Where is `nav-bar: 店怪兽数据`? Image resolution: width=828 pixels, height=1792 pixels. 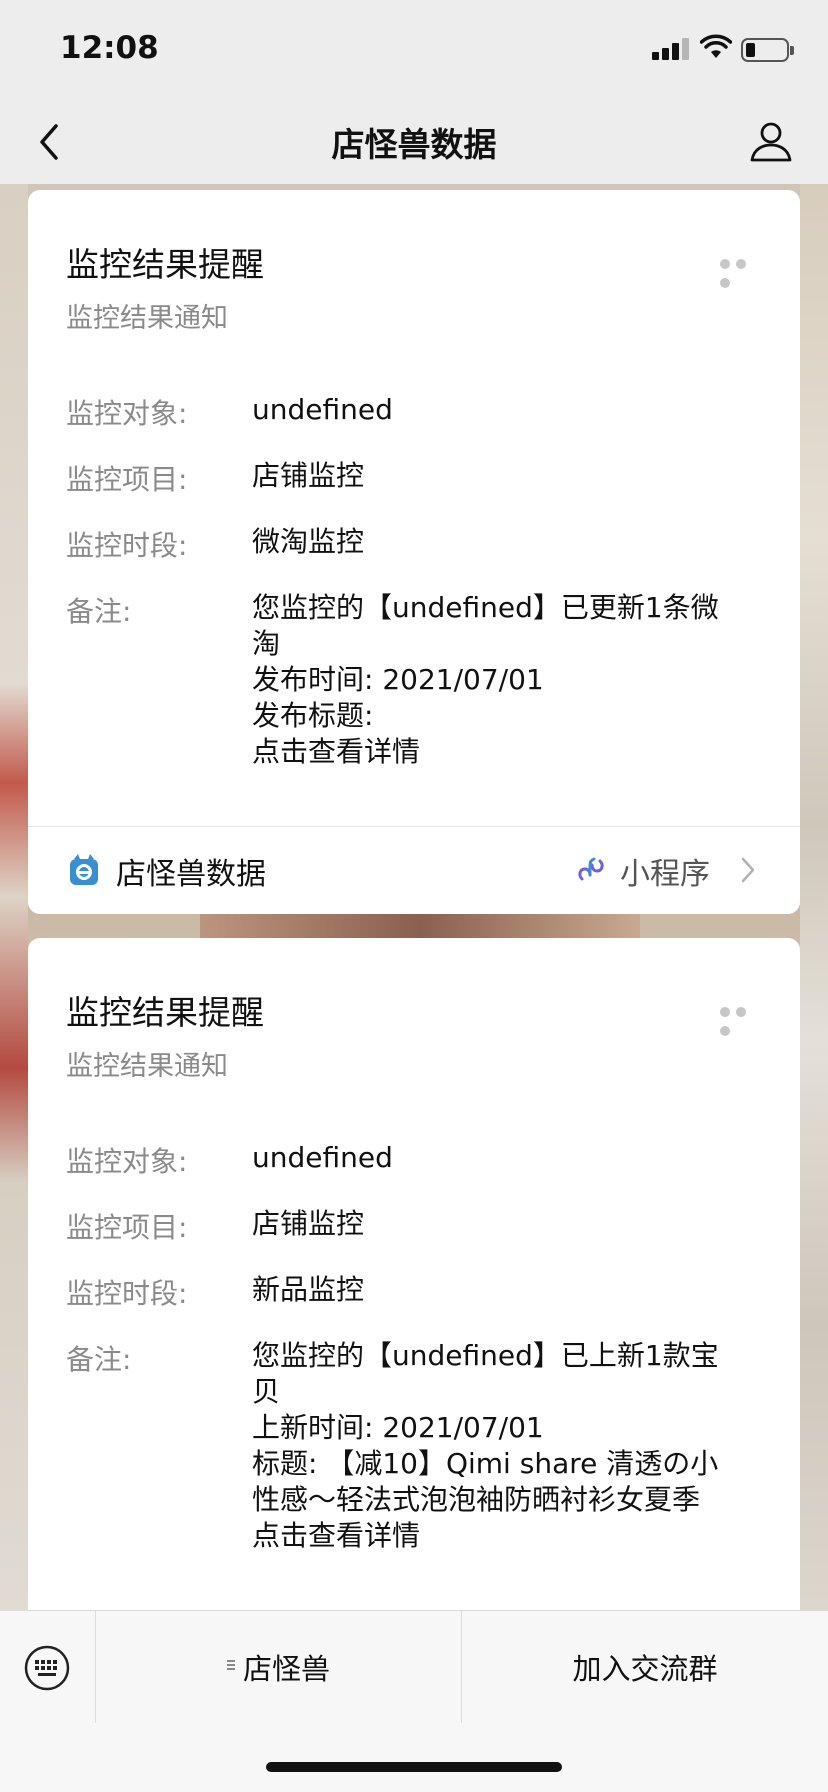 nav-bar: 店怪兽数据 is located at coordinates (414, 142).